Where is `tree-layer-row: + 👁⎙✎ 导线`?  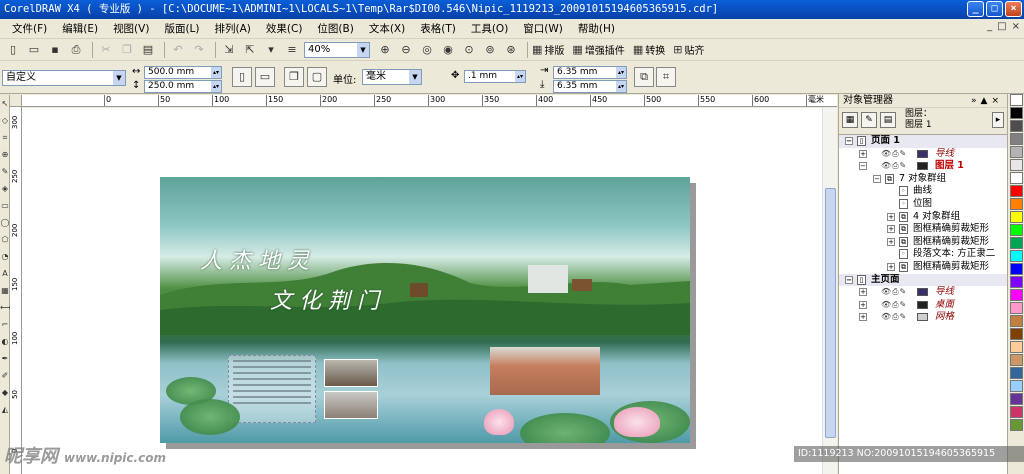 tree-layer-row: + 👁⎙✎ 导线 is located at coordinates (923, 292).